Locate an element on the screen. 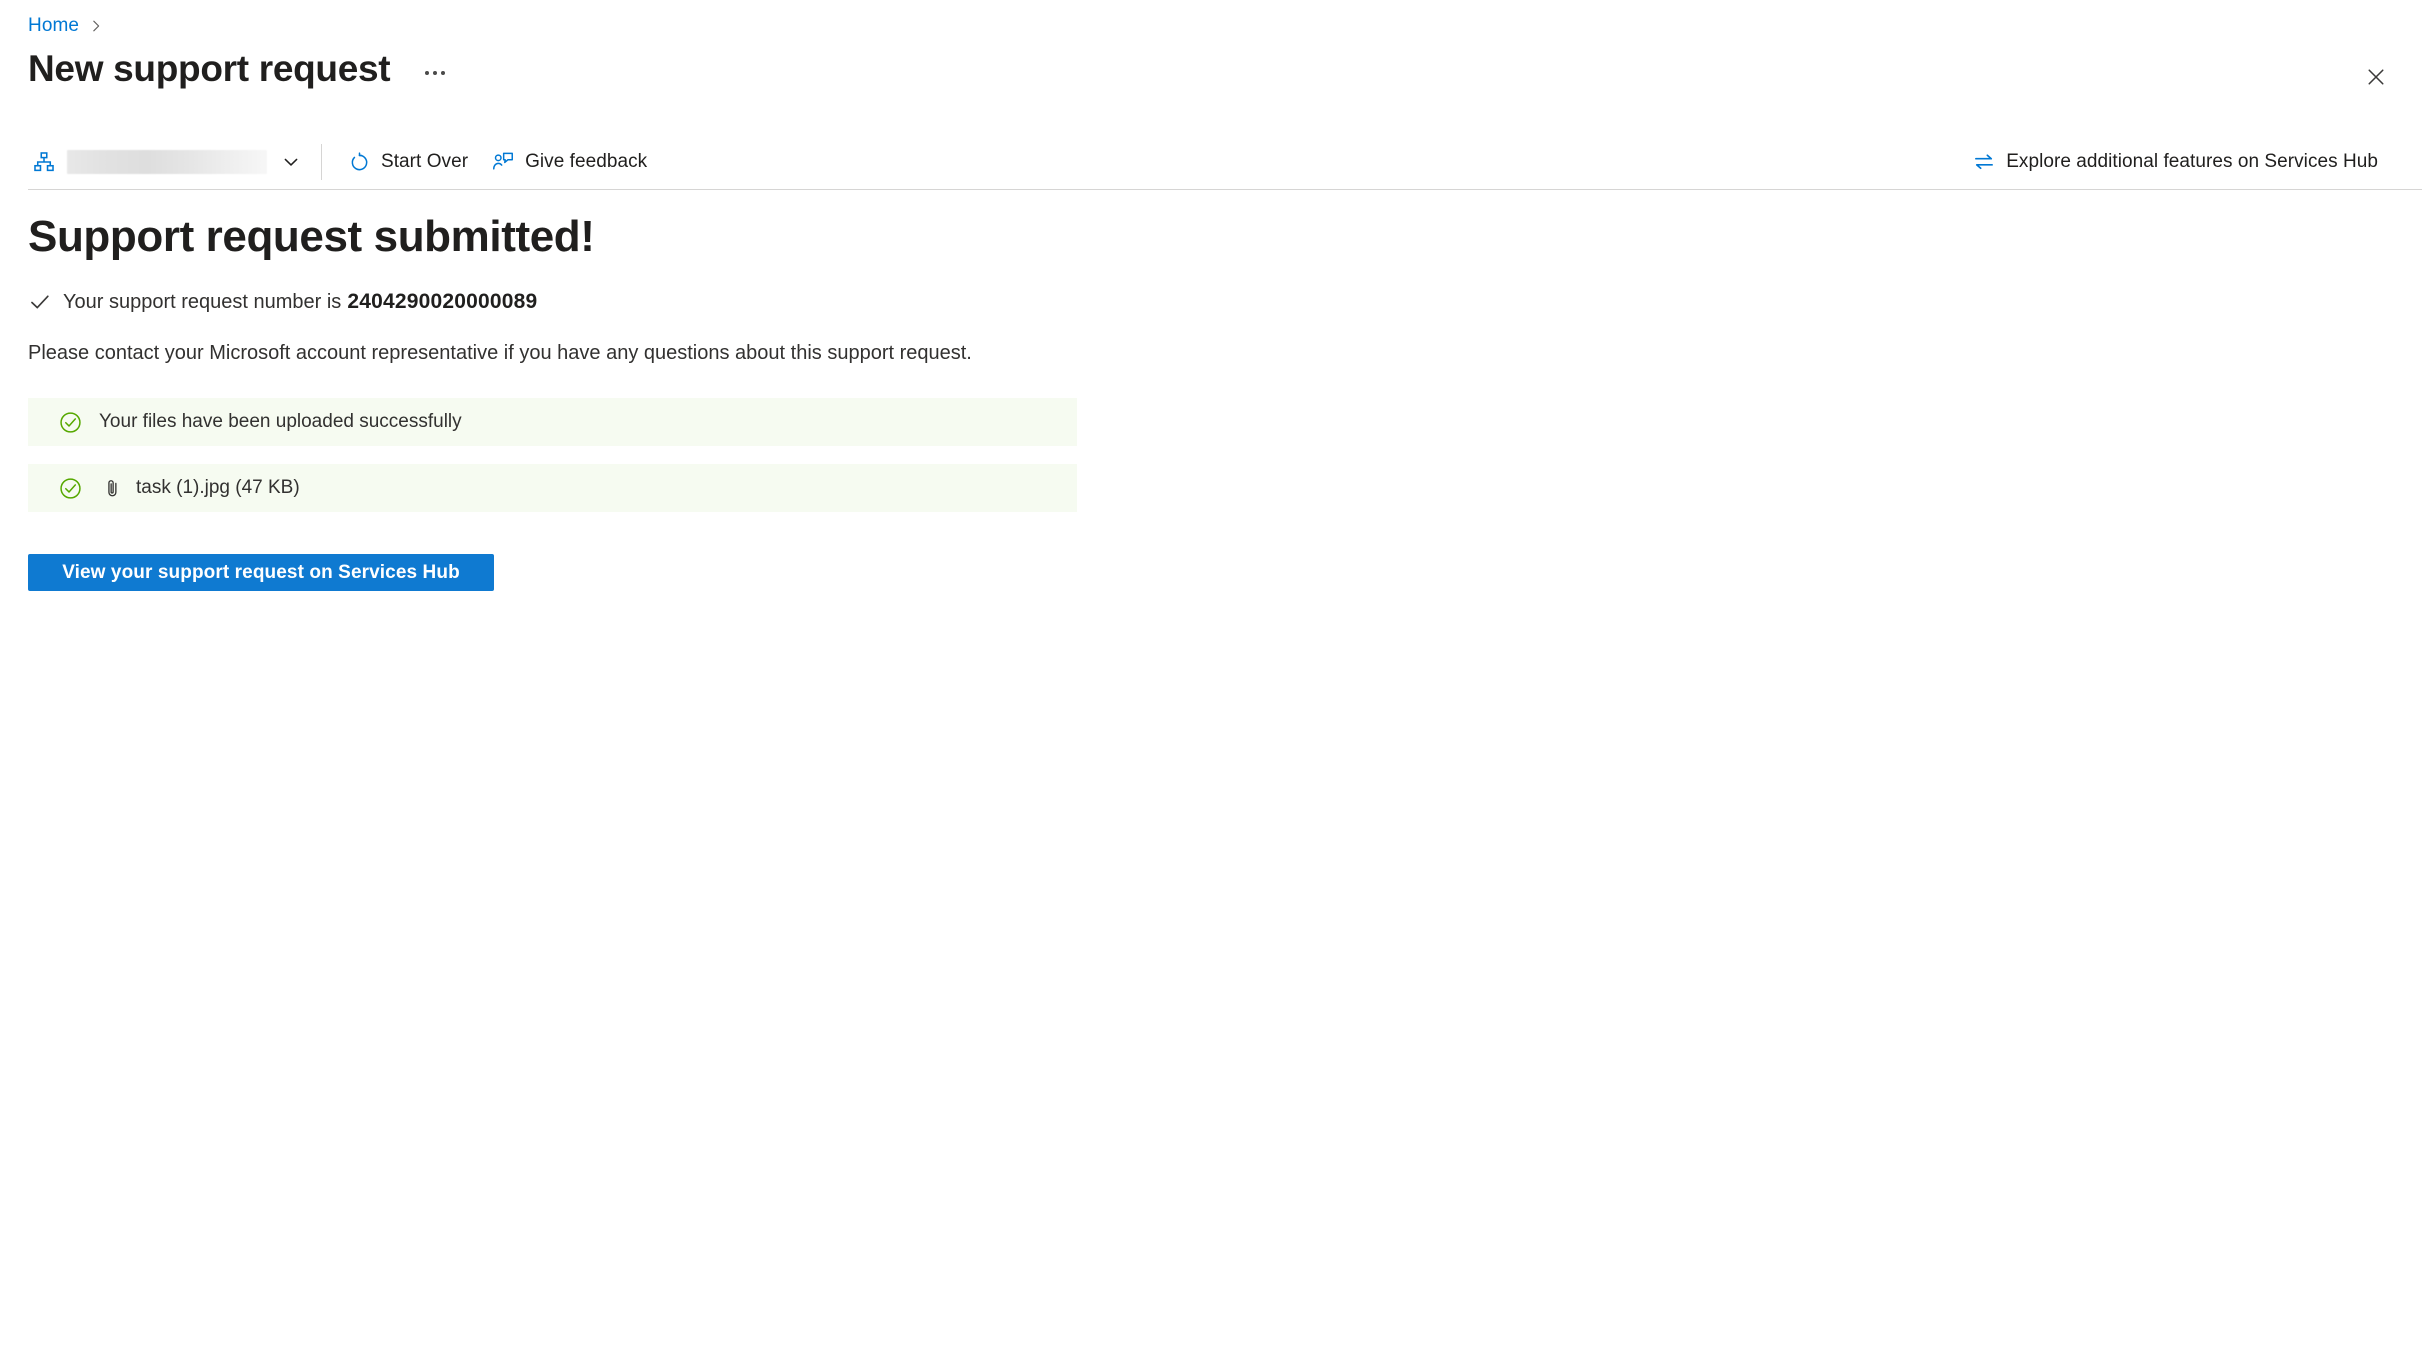 This screenshot has height=1369, width=2422. start-over-label: Start Over is located at coordinates (425, 161).